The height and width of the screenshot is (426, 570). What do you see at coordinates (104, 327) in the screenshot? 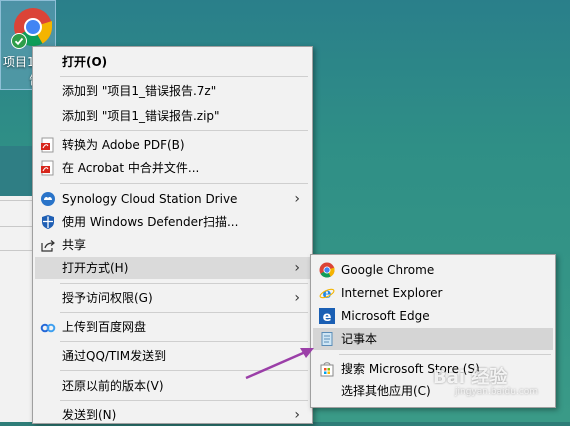
I see `menu-item-label: 上传到百度网盘` at bounding box center [104, 327].